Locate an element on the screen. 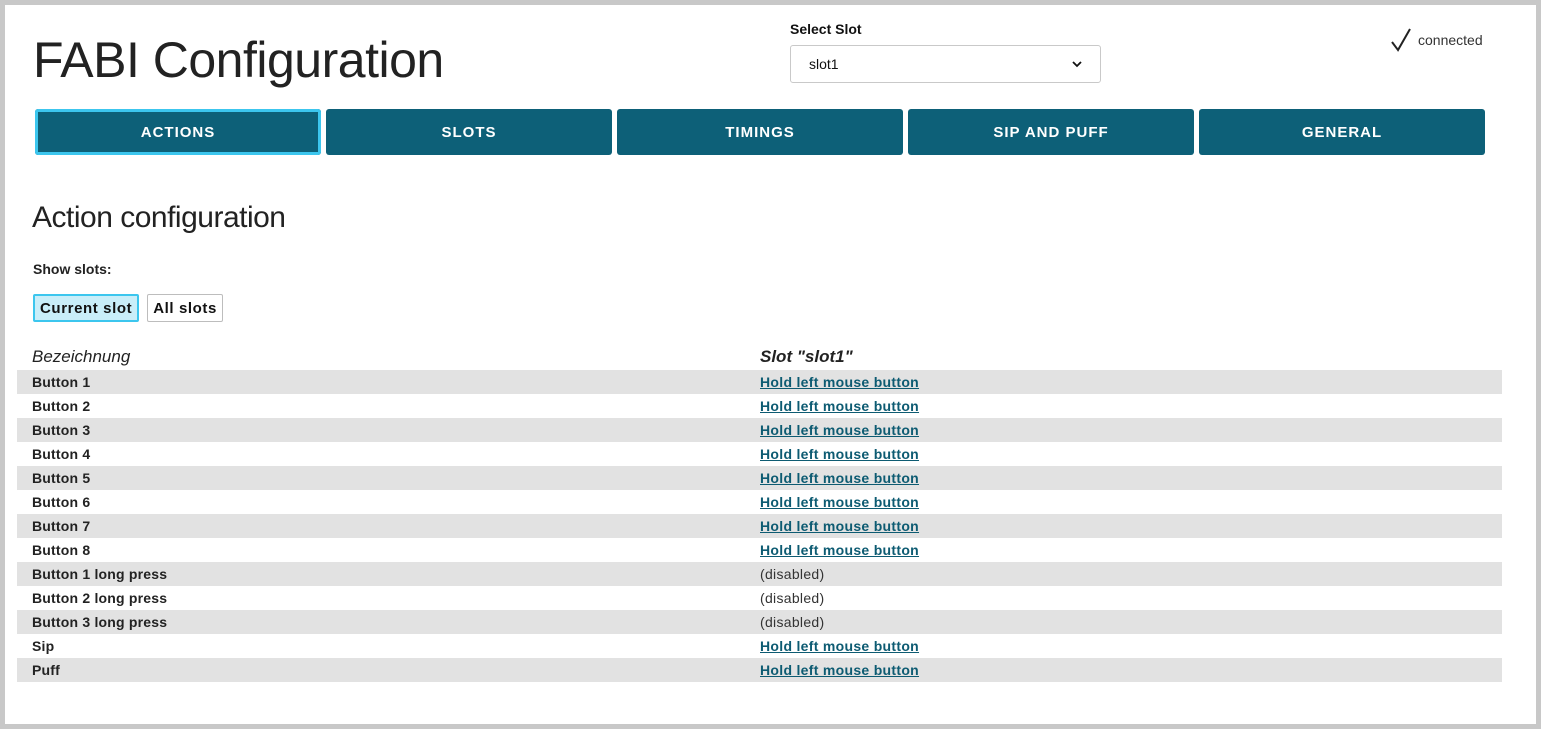 The width and height of the screenshot is (1541, 729). table-row: Button 4 Hold left mouse button is located at coordinates (759, 454).